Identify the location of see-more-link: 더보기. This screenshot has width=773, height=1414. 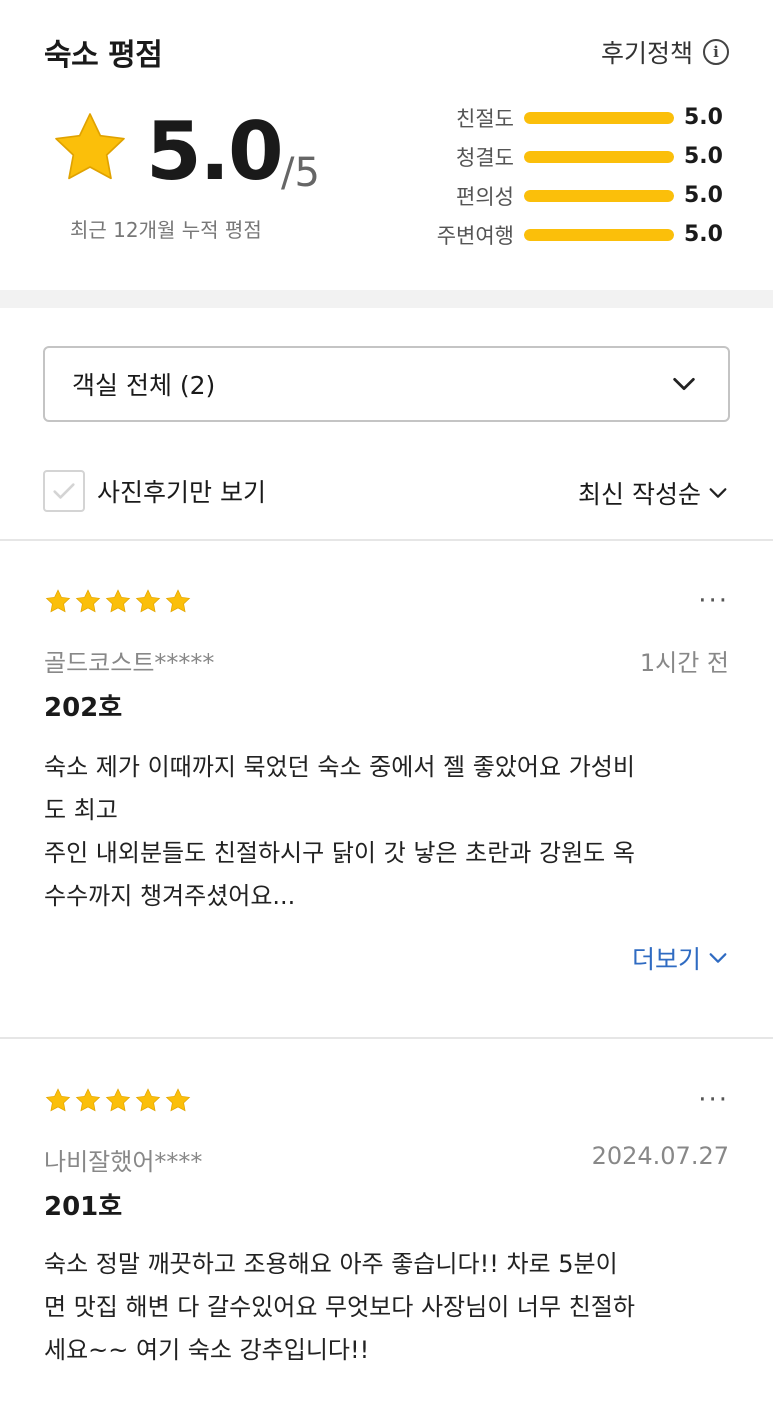
(680, 958).